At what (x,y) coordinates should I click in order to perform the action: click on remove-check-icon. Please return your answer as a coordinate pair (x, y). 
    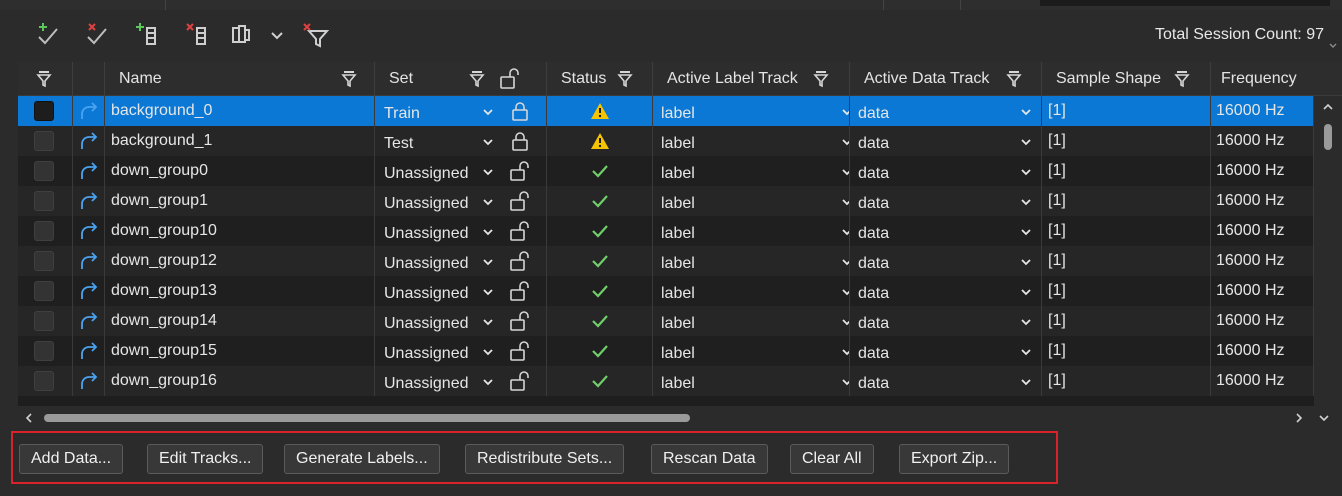
    Looking at the image, I should click on (97, 35).